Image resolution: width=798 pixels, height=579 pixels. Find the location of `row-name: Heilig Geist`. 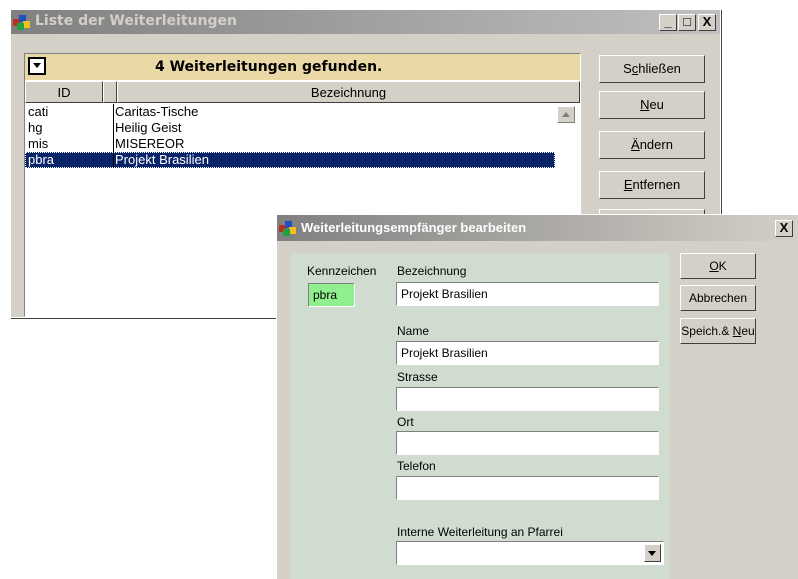

row-name: Heilig Geist is located at coordinates (148, 127).